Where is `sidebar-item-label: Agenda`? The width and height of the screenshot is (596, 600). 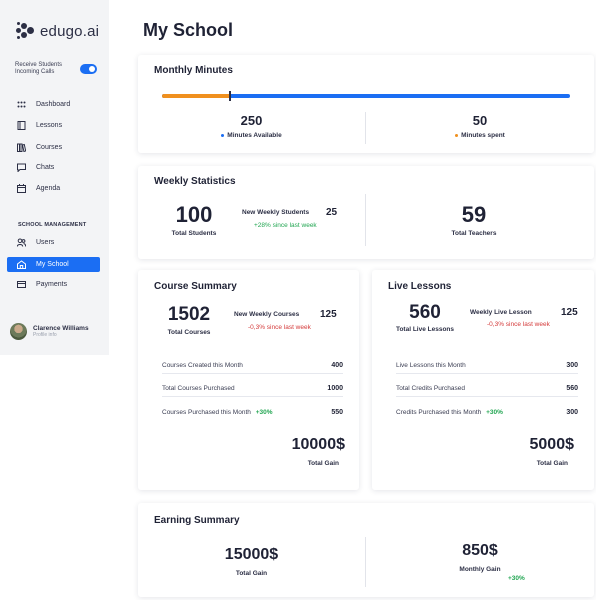
sidebar-item-label: Agenda is located at coordinates (48, 188).